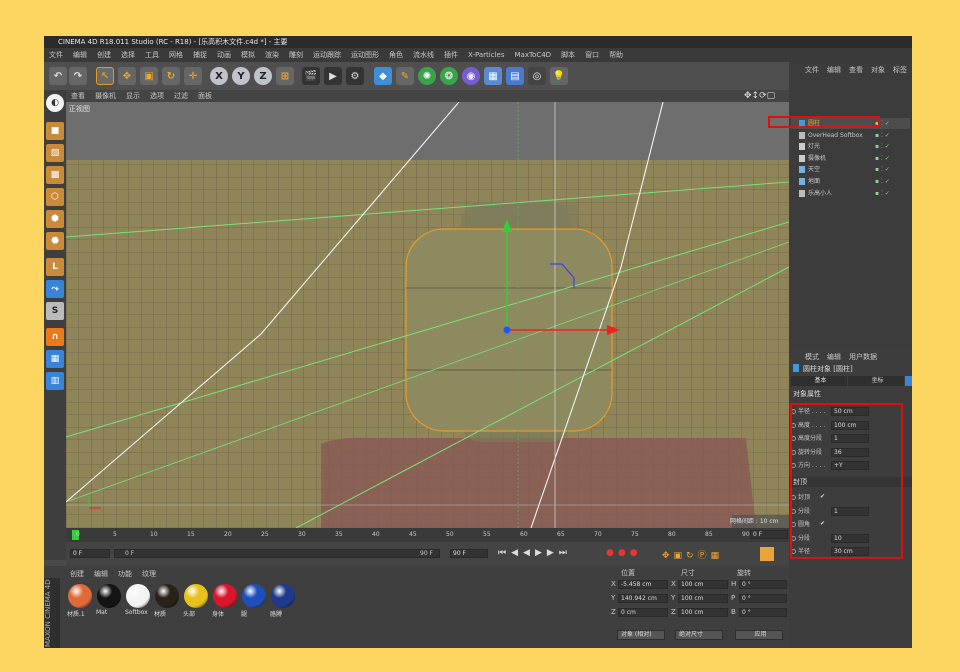 This screenshot has height=672, width=960. What do you see at coordinates (105, 96) in the screenshot?
I see `viewport-menu-item: 摄像机` at bounding box center [105, 96].